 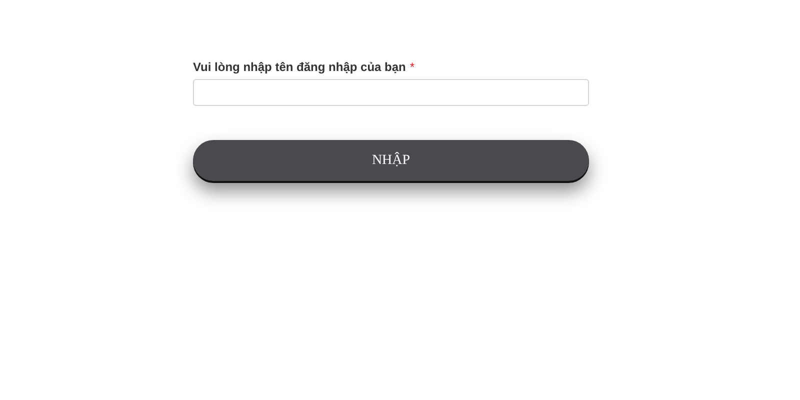 What do you see at coordinates (391, 92) in the screenshot?
I see `username-field` at bounding box center [391, 92].